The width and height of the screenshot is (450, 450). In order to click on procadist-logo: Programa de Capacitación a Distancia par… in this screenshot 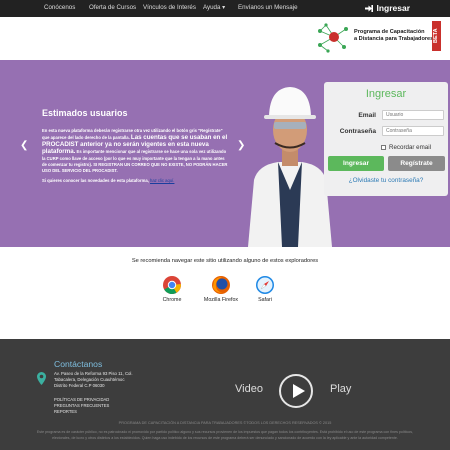, I will do `click(377, 37)`.